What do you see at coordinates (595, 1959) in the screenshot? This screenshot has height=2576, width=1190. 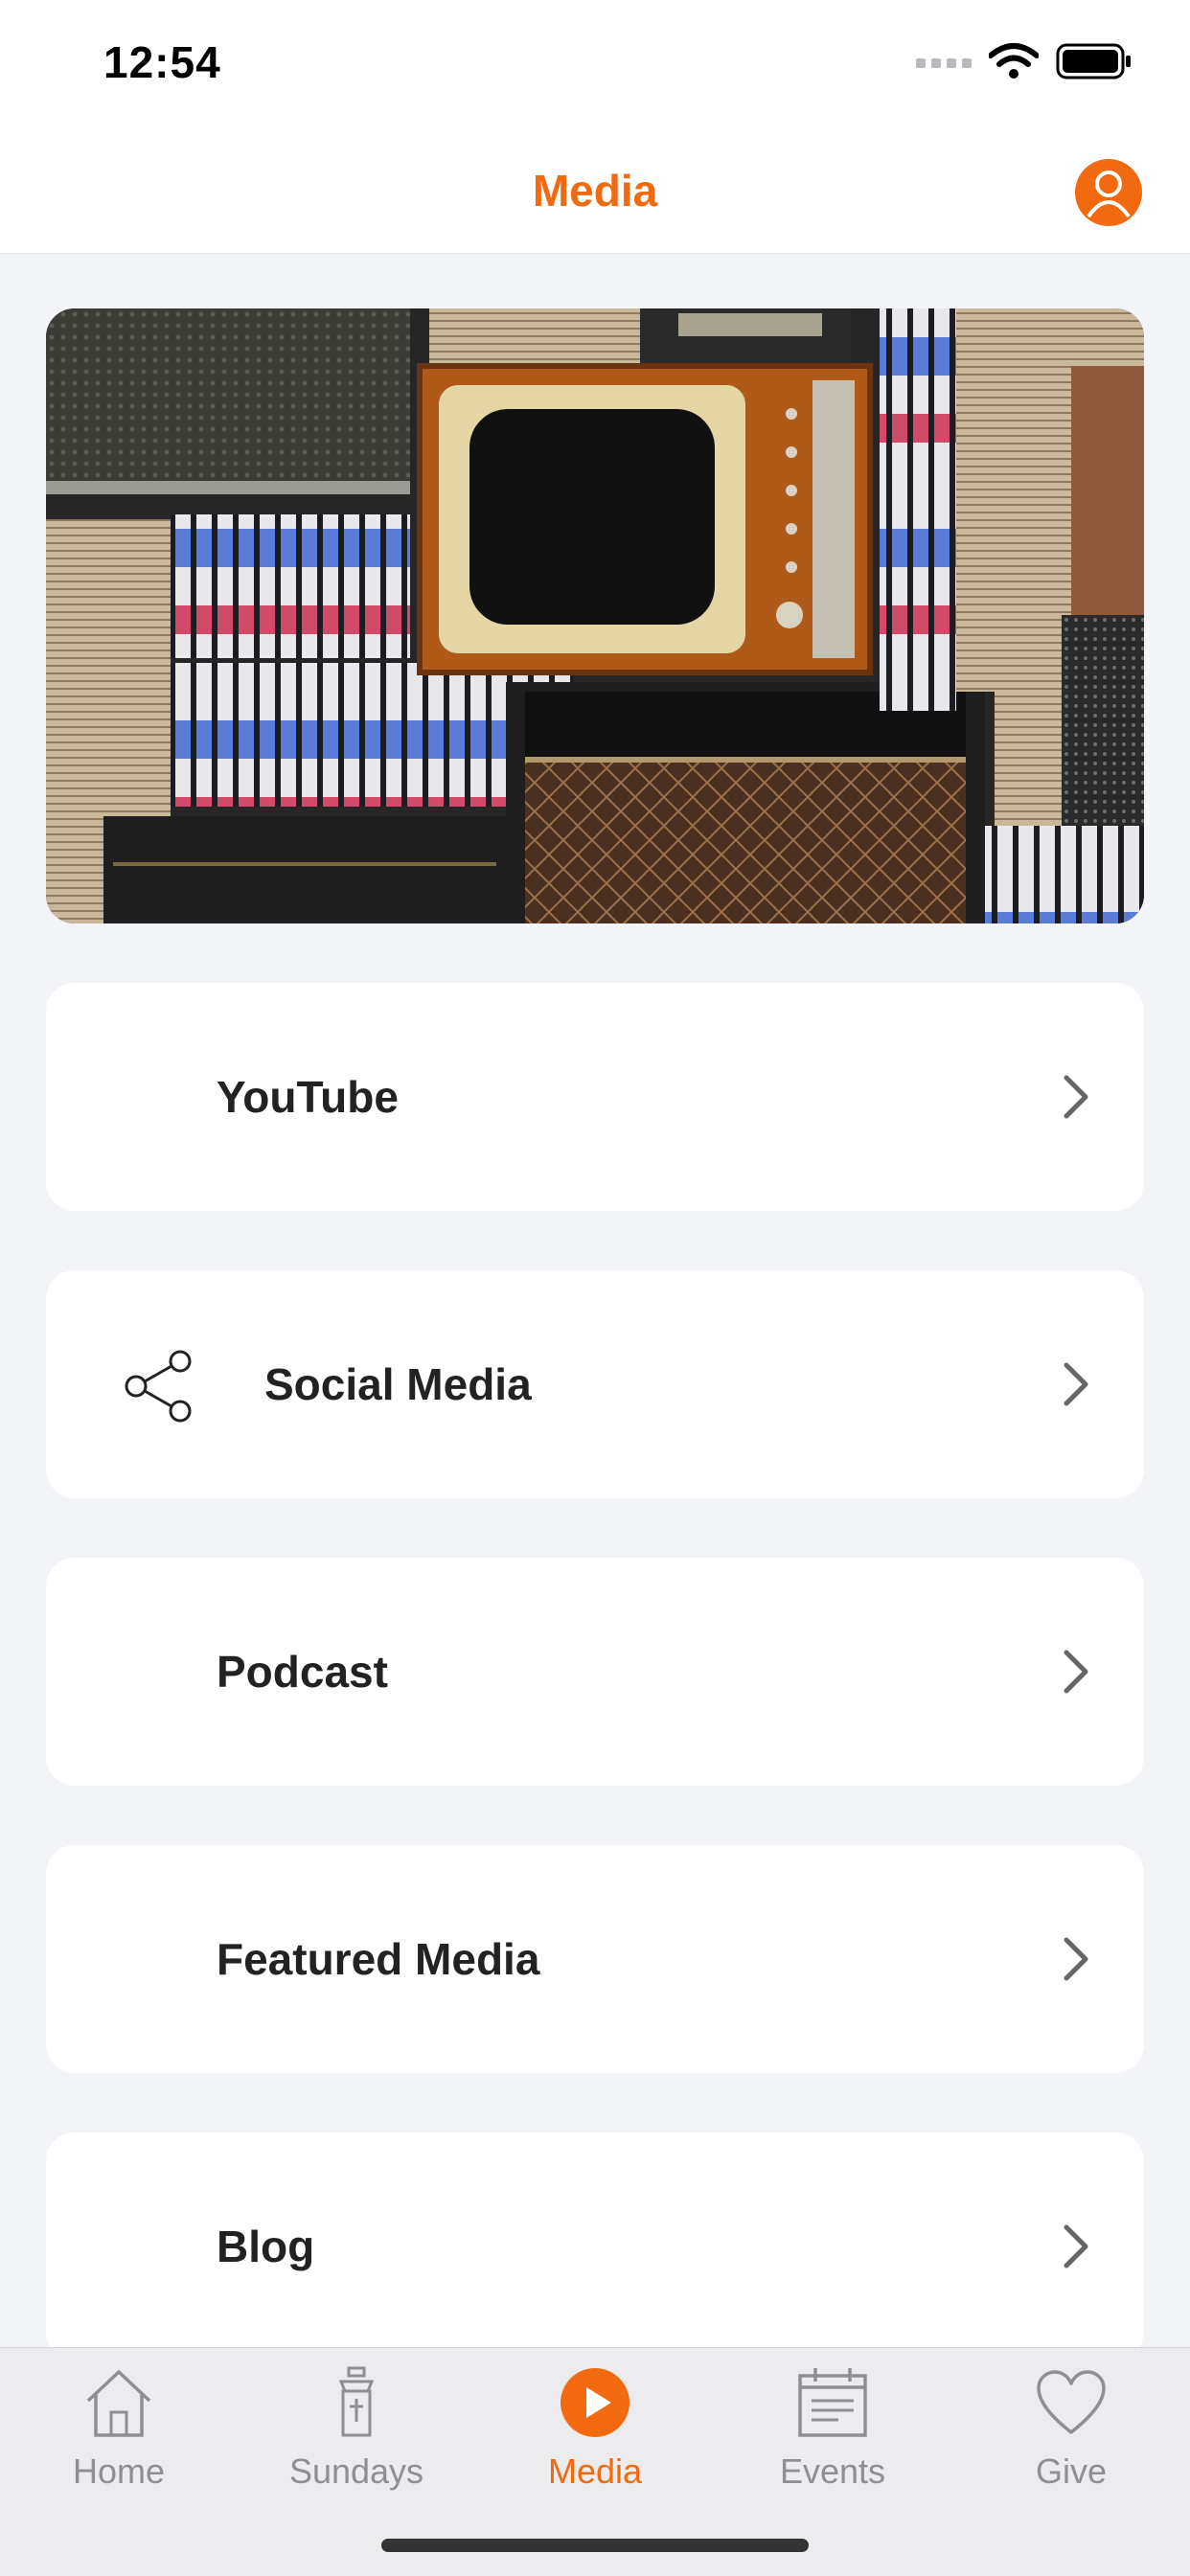 I see `menu-item-featured-media: Featured Media` at bounding box center [595, 1959].